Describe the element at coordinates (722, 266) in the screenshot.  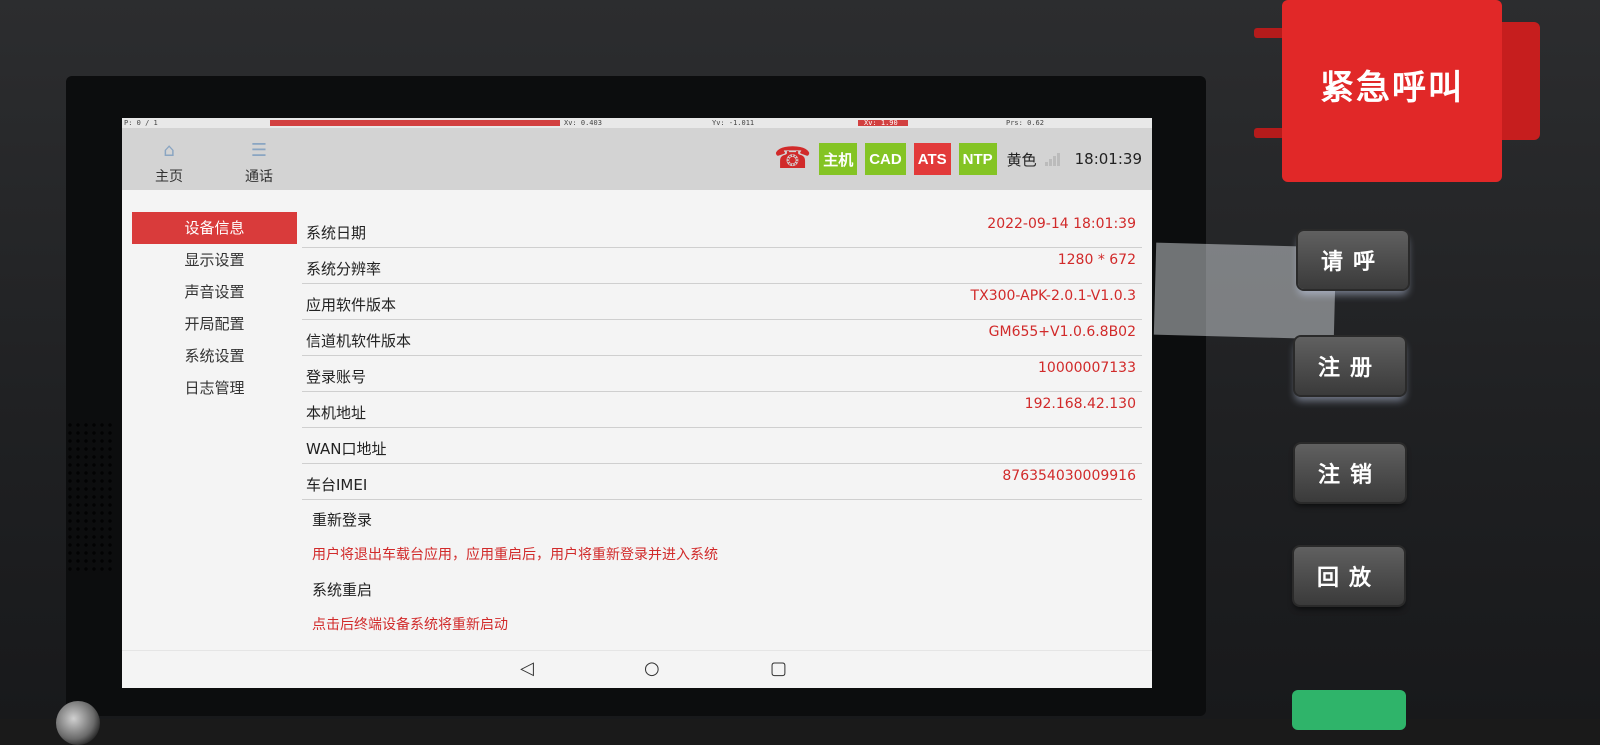
I see `info-row-resolution: 系统分辨率 1280 * 672` at that location.